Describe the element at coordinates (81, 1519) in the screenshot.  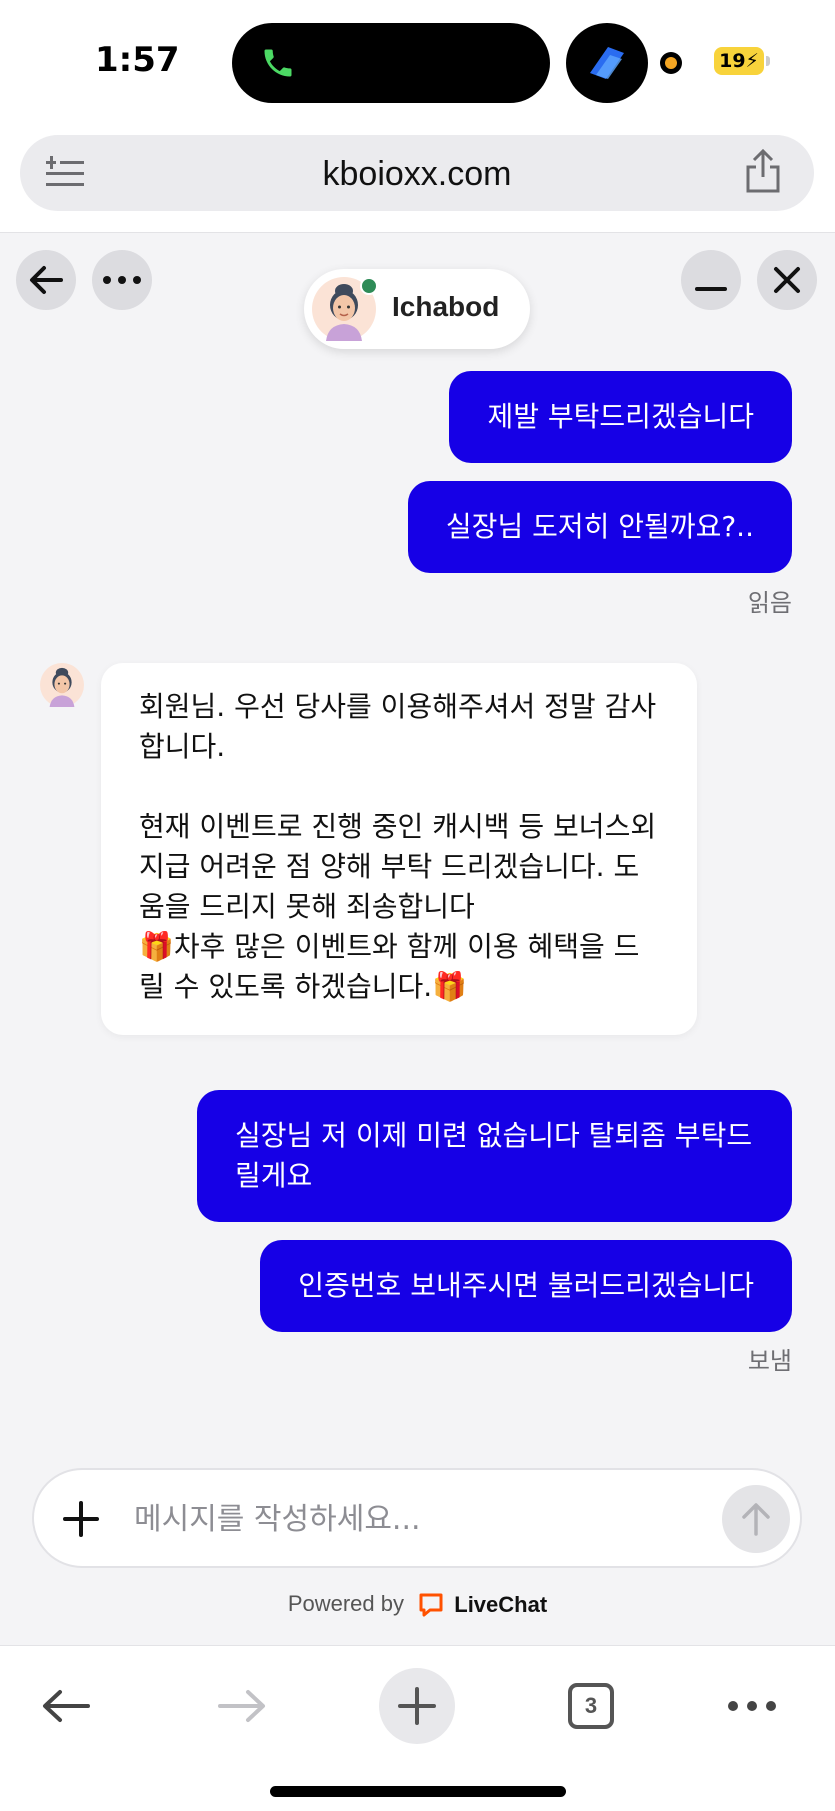
I see `attach-plus-icon` at that location.